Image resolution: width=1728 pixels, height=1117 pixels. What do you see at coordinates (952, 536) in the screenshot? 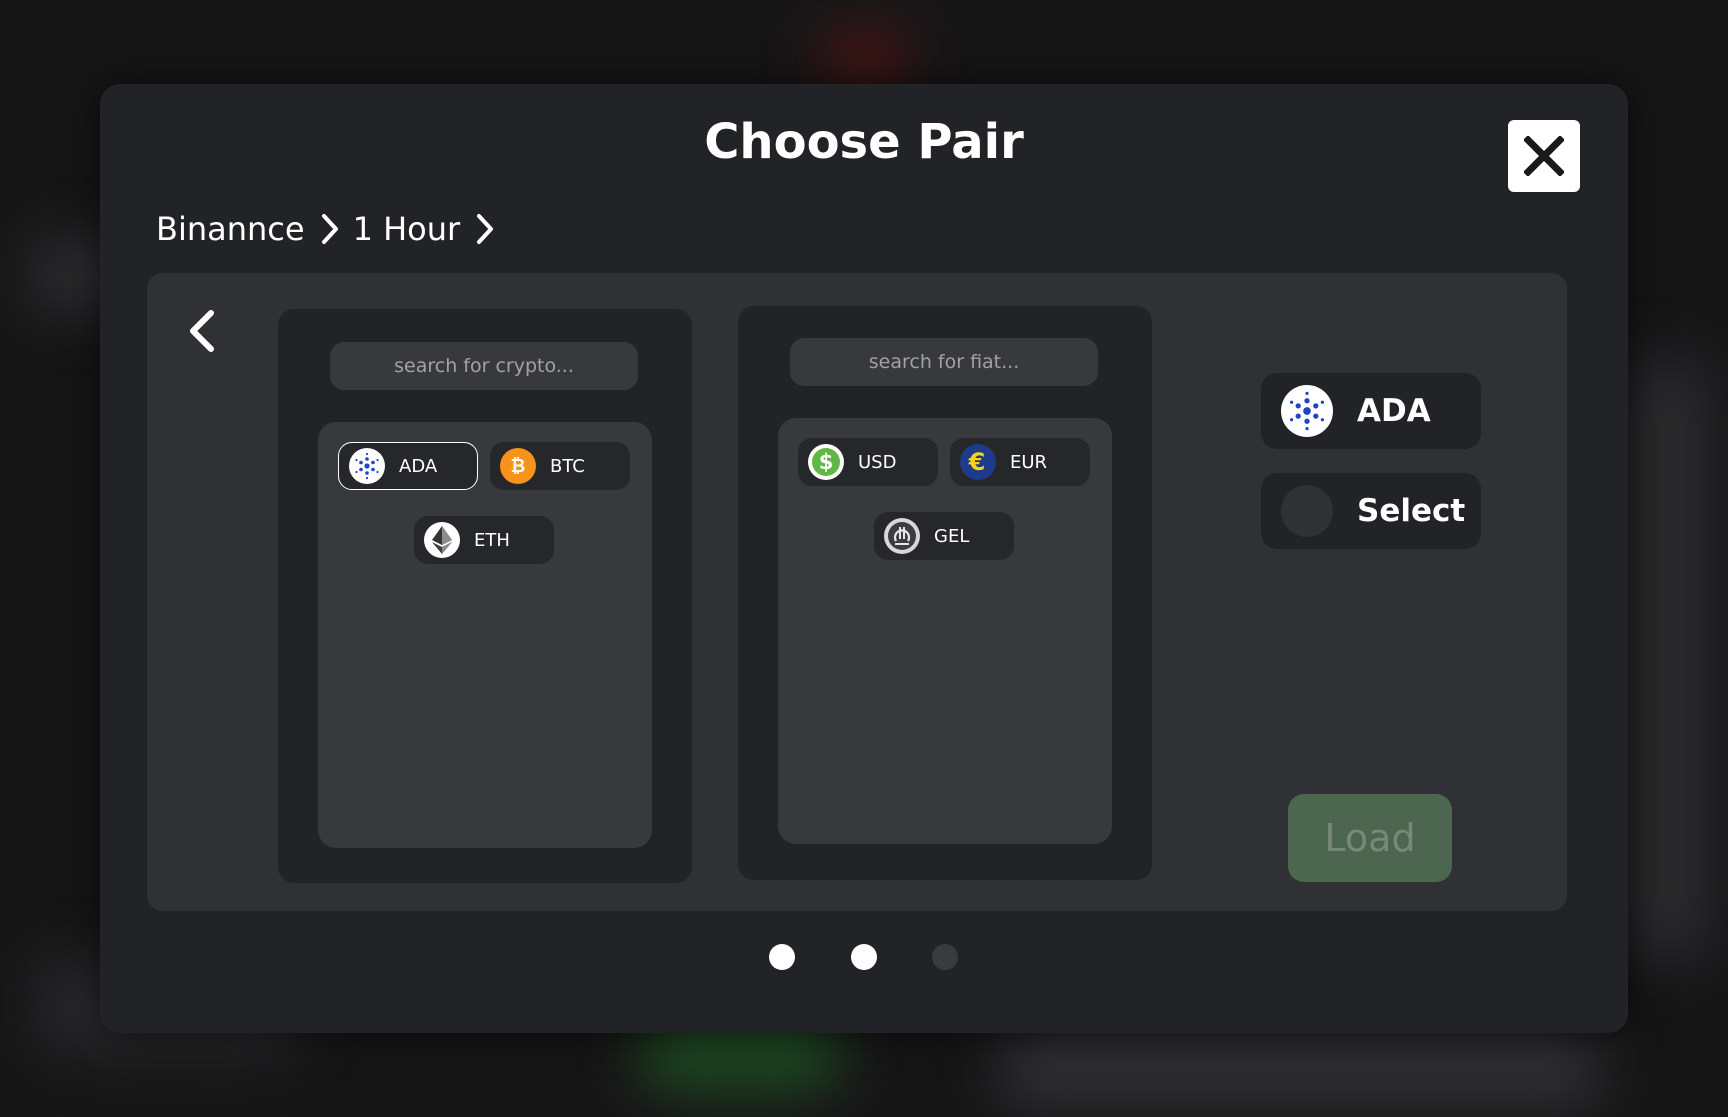
I see `fiat-item-label: GEL` at bounding box center [952, 536].